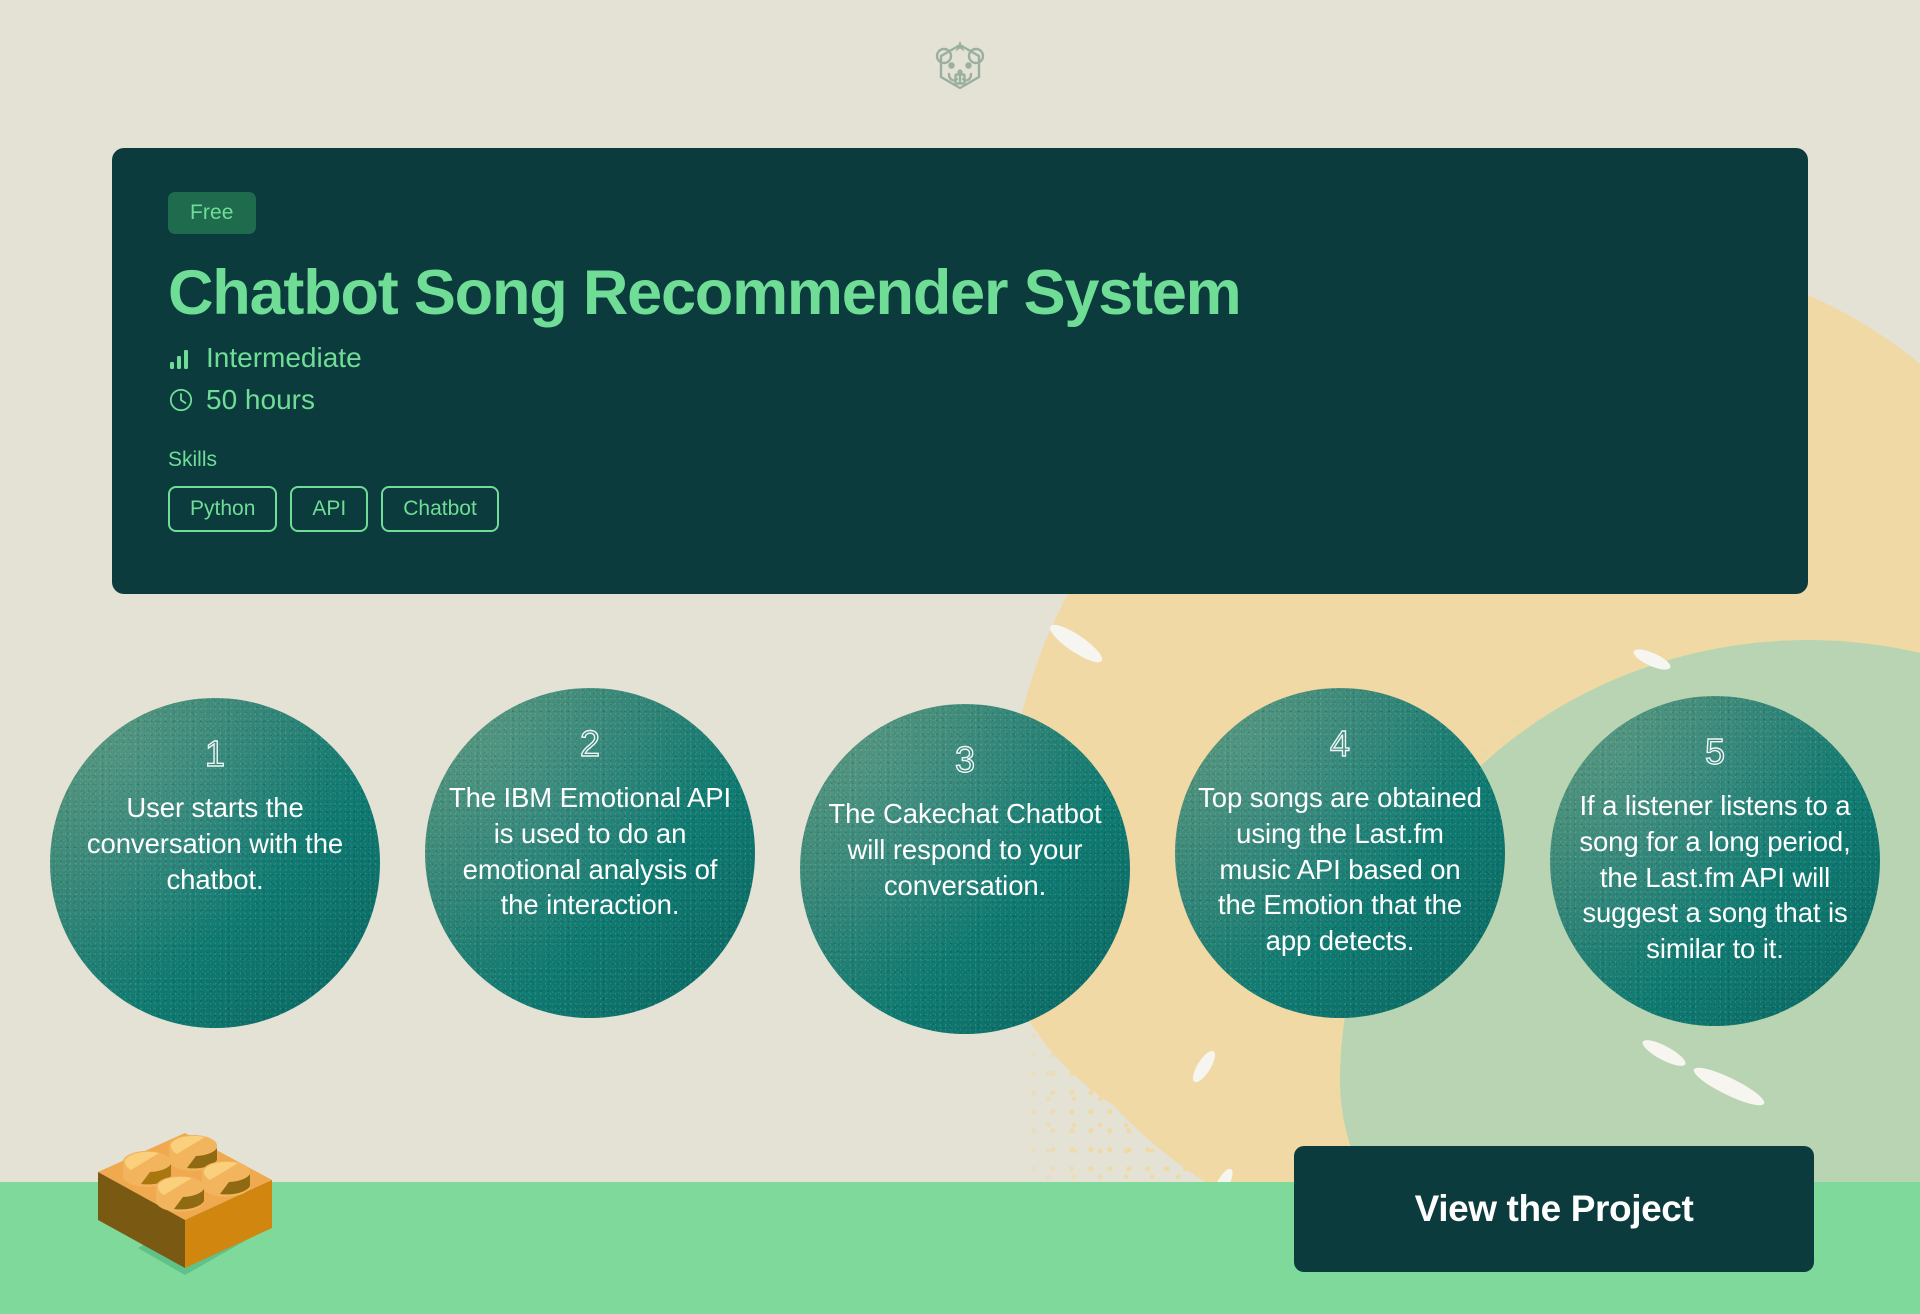  I want to click on step-number: 3, so click(965, 759).